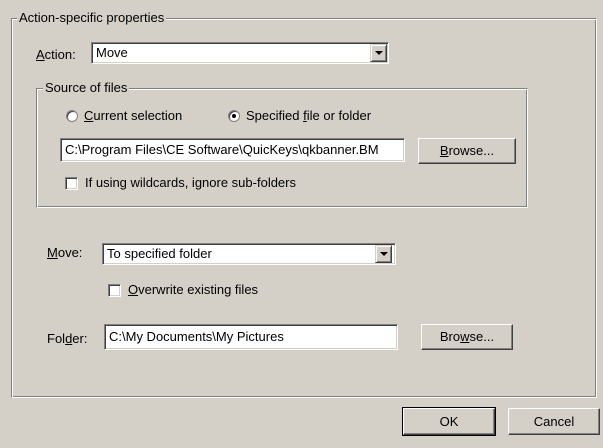 The image size is (603, 448). What do you see at coordinates (92, 17) in the screenshot?
I see `action-properties-legend: Action-specific properties` at bounding box center [92, 17].